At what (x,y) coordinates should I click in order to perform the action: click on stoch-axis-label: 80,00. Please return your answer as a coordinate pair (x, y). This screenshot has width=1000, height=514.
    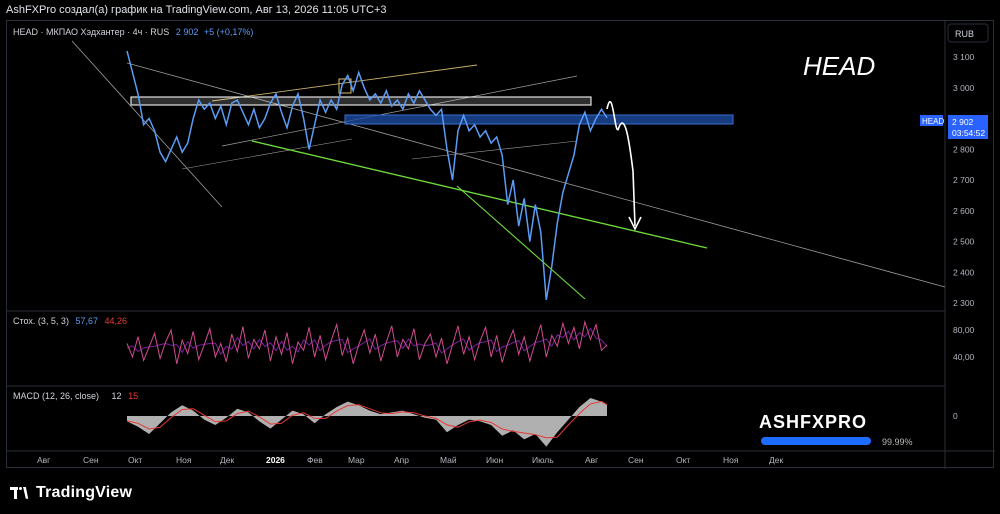
    Looking at the image, I should click on (964, 330).